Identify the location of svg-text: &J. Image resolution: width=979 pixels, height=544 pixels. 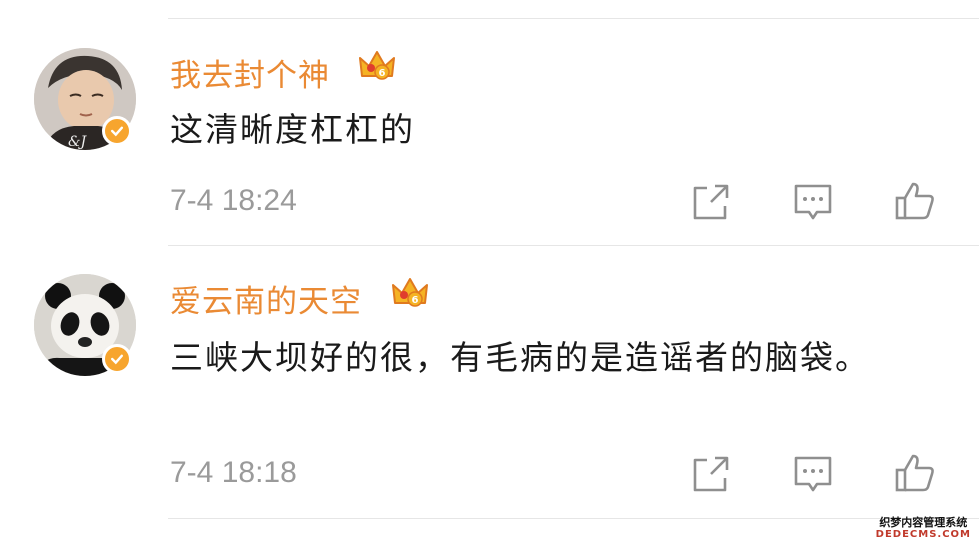
(77, 142).